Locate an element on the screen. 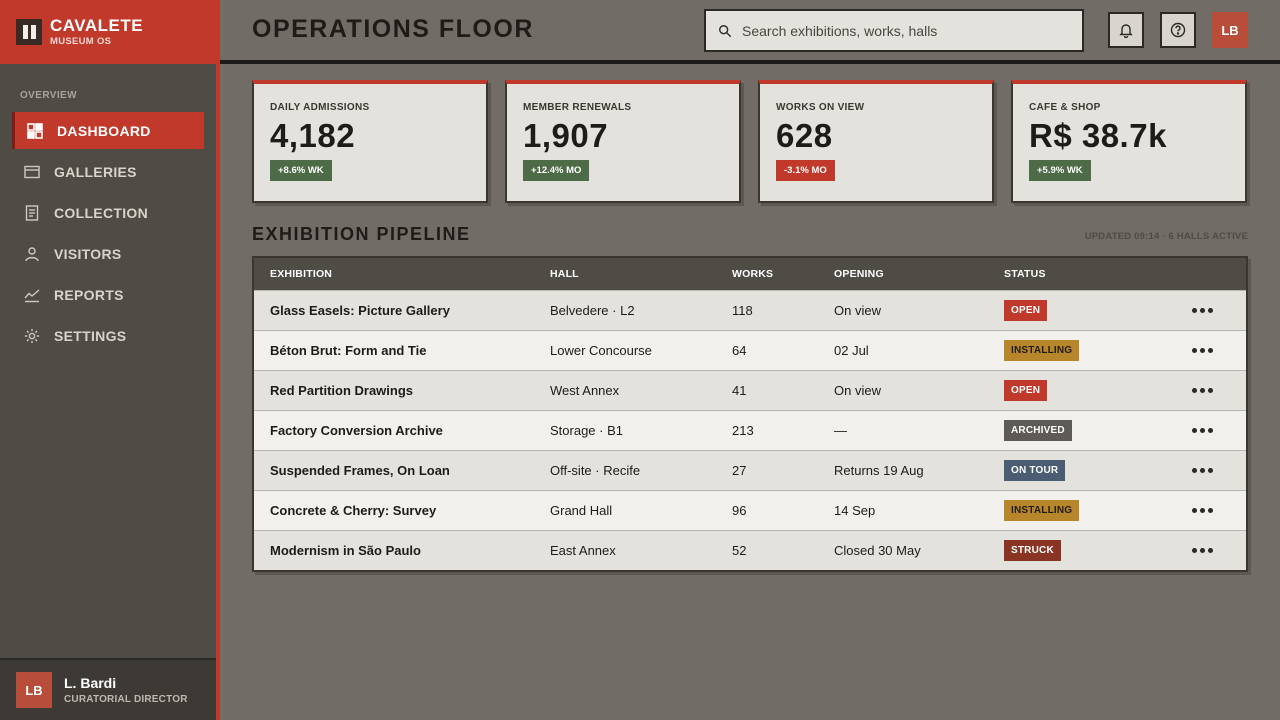 The width and height of the screenshot is (1280, 720). kpi-card-member-renewals: MEMBER RENEWALS 1,907 +12.4% MO is located at coordinates (623, 141).